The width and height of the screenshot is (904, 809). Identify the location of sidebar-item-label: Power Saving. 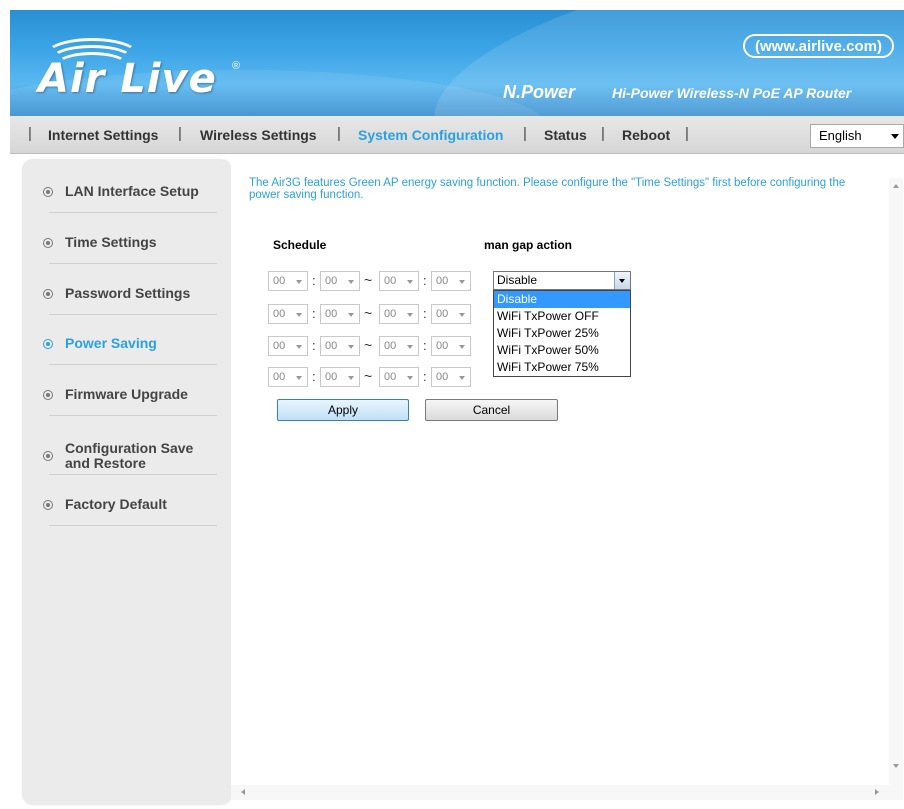
(111, 343).